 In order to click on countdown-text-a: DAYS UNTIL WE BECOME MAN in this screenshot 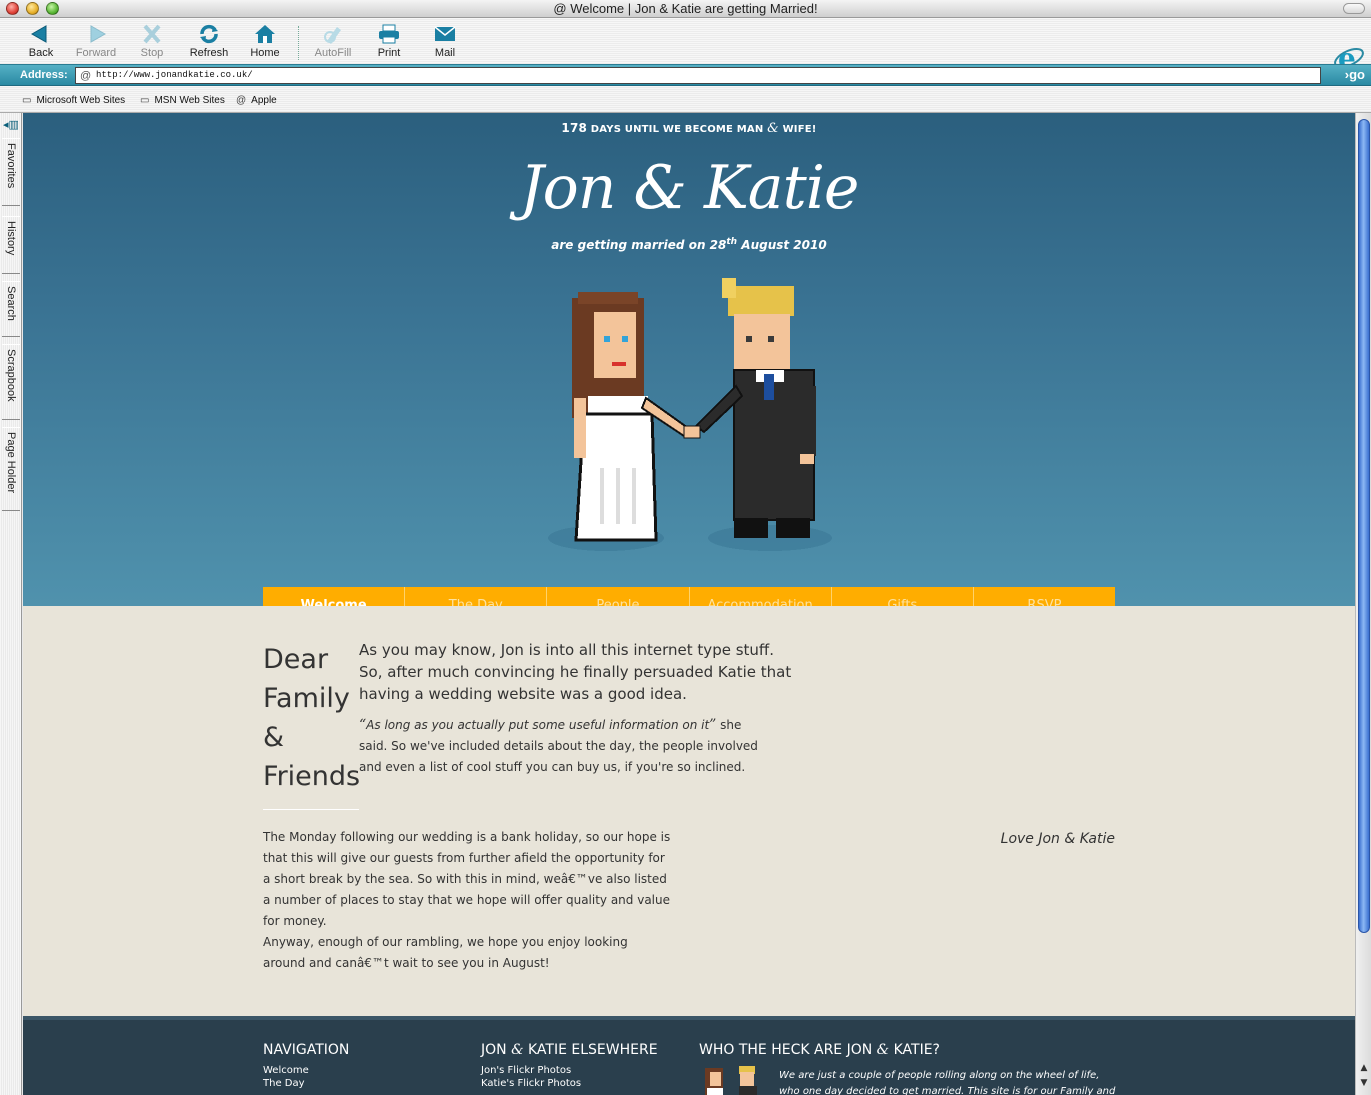, I will do `click(677, 129)`.